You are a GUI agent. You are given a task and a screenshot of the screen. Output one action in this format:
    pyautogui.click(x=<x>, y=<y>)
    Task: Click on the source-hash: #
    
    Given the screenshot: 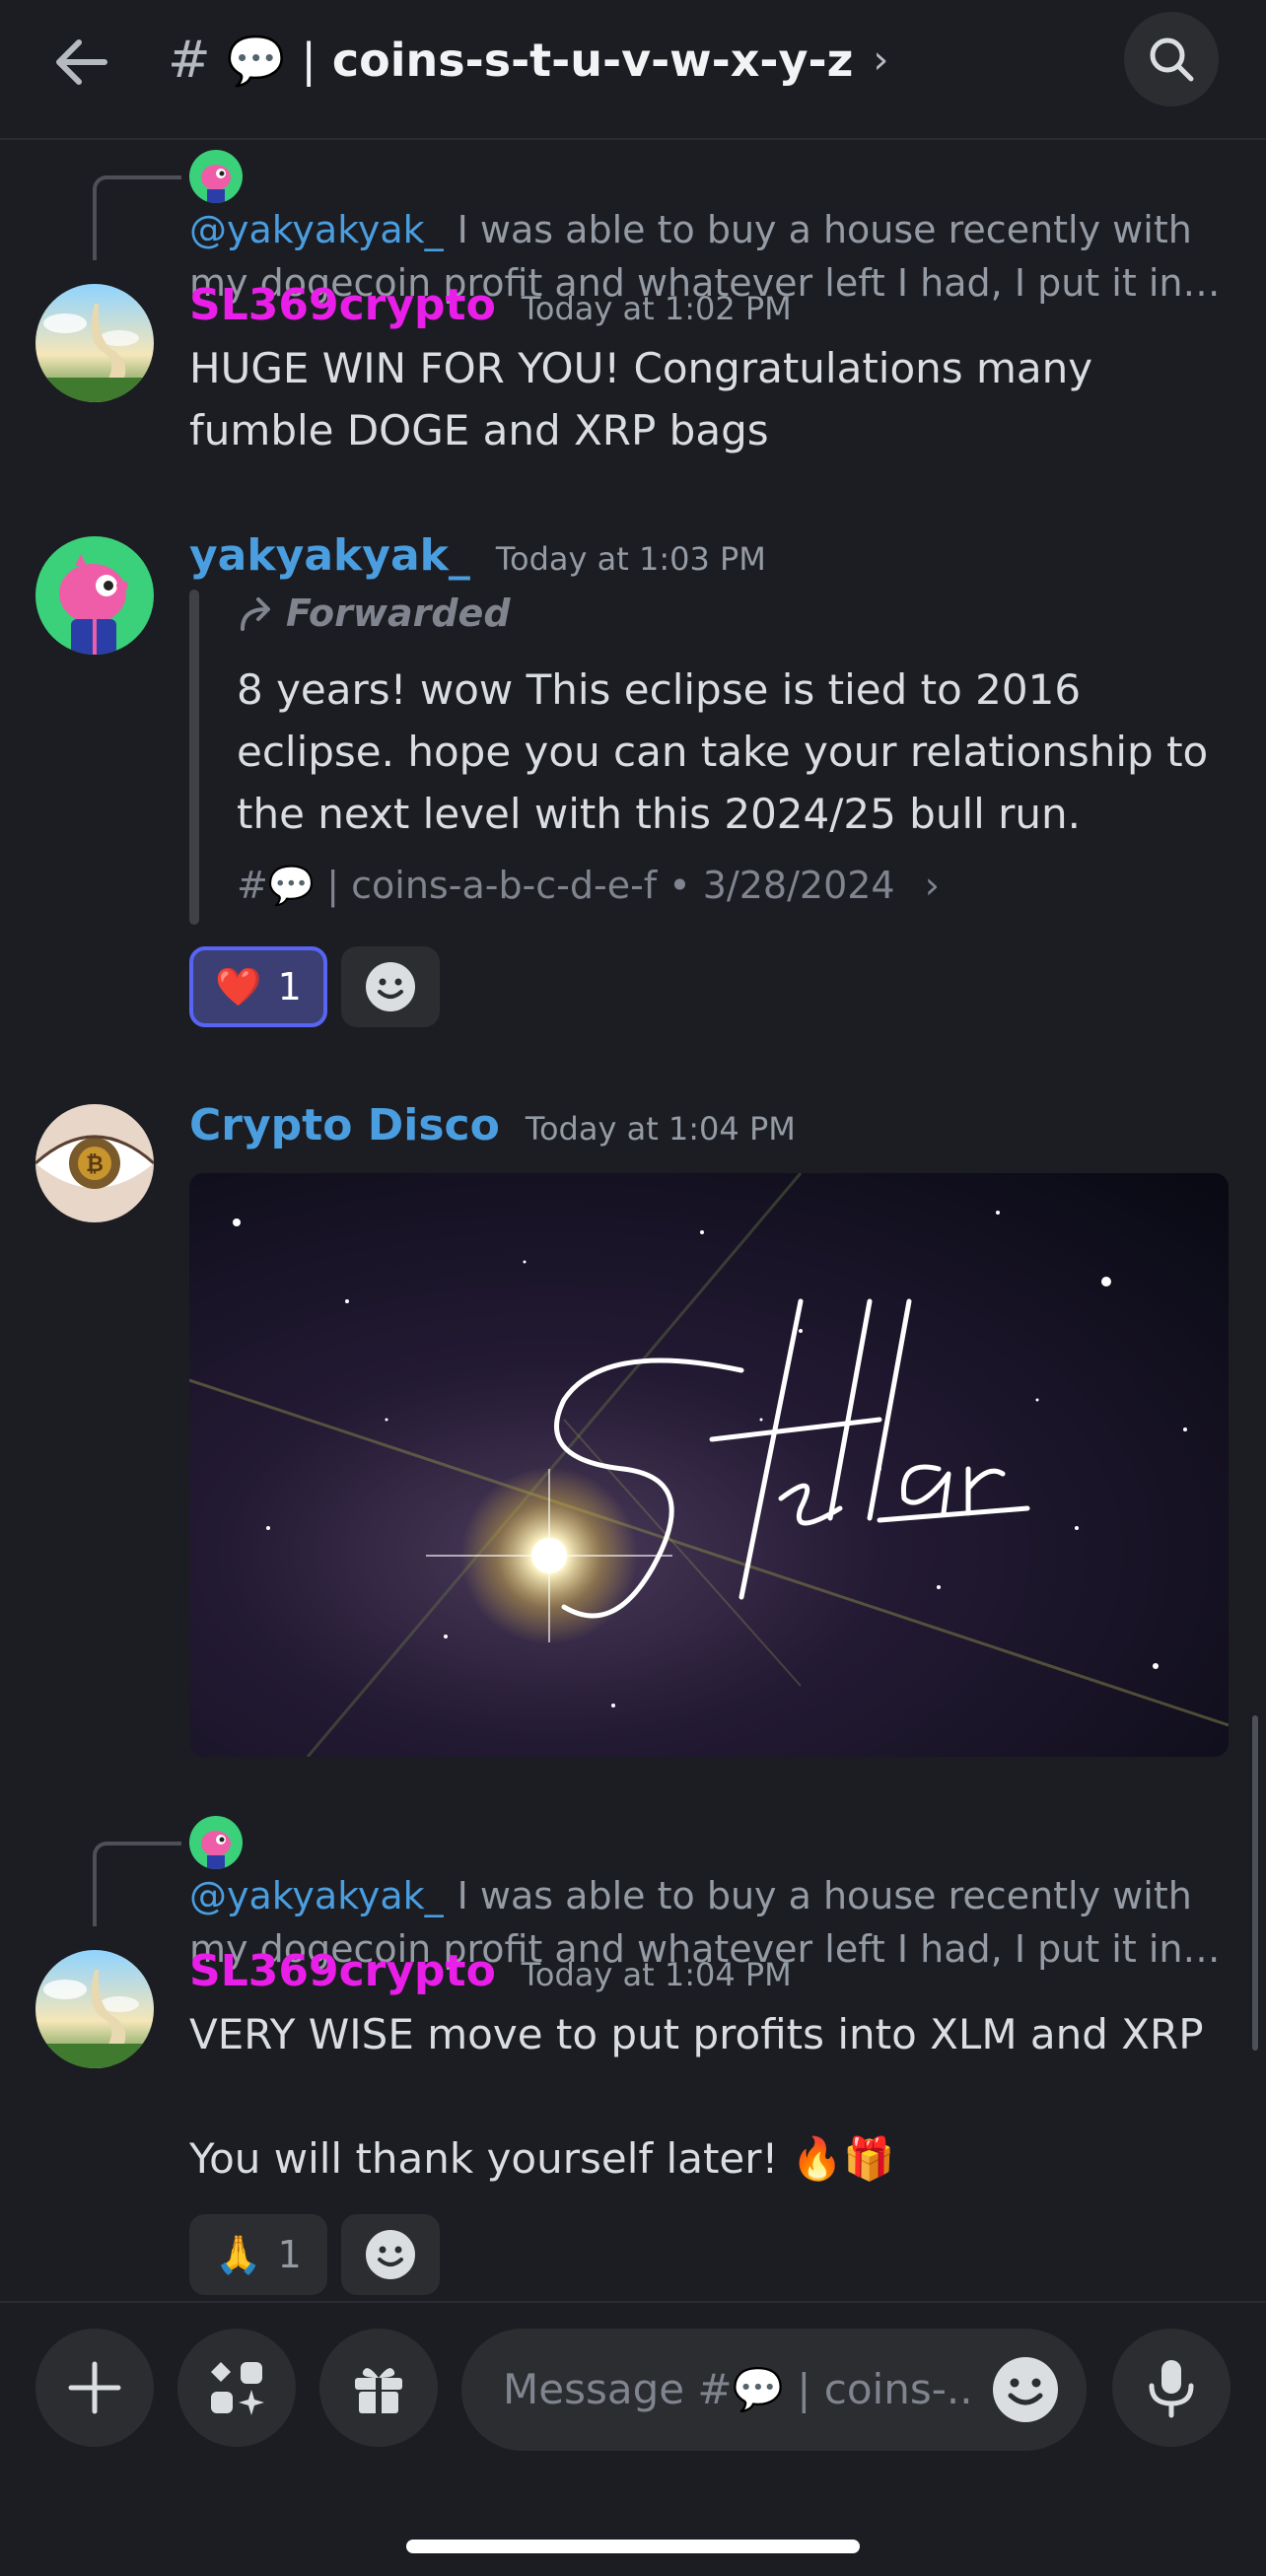 What is the action you would take?
    pyautogui.click(x=253, y=886)
    